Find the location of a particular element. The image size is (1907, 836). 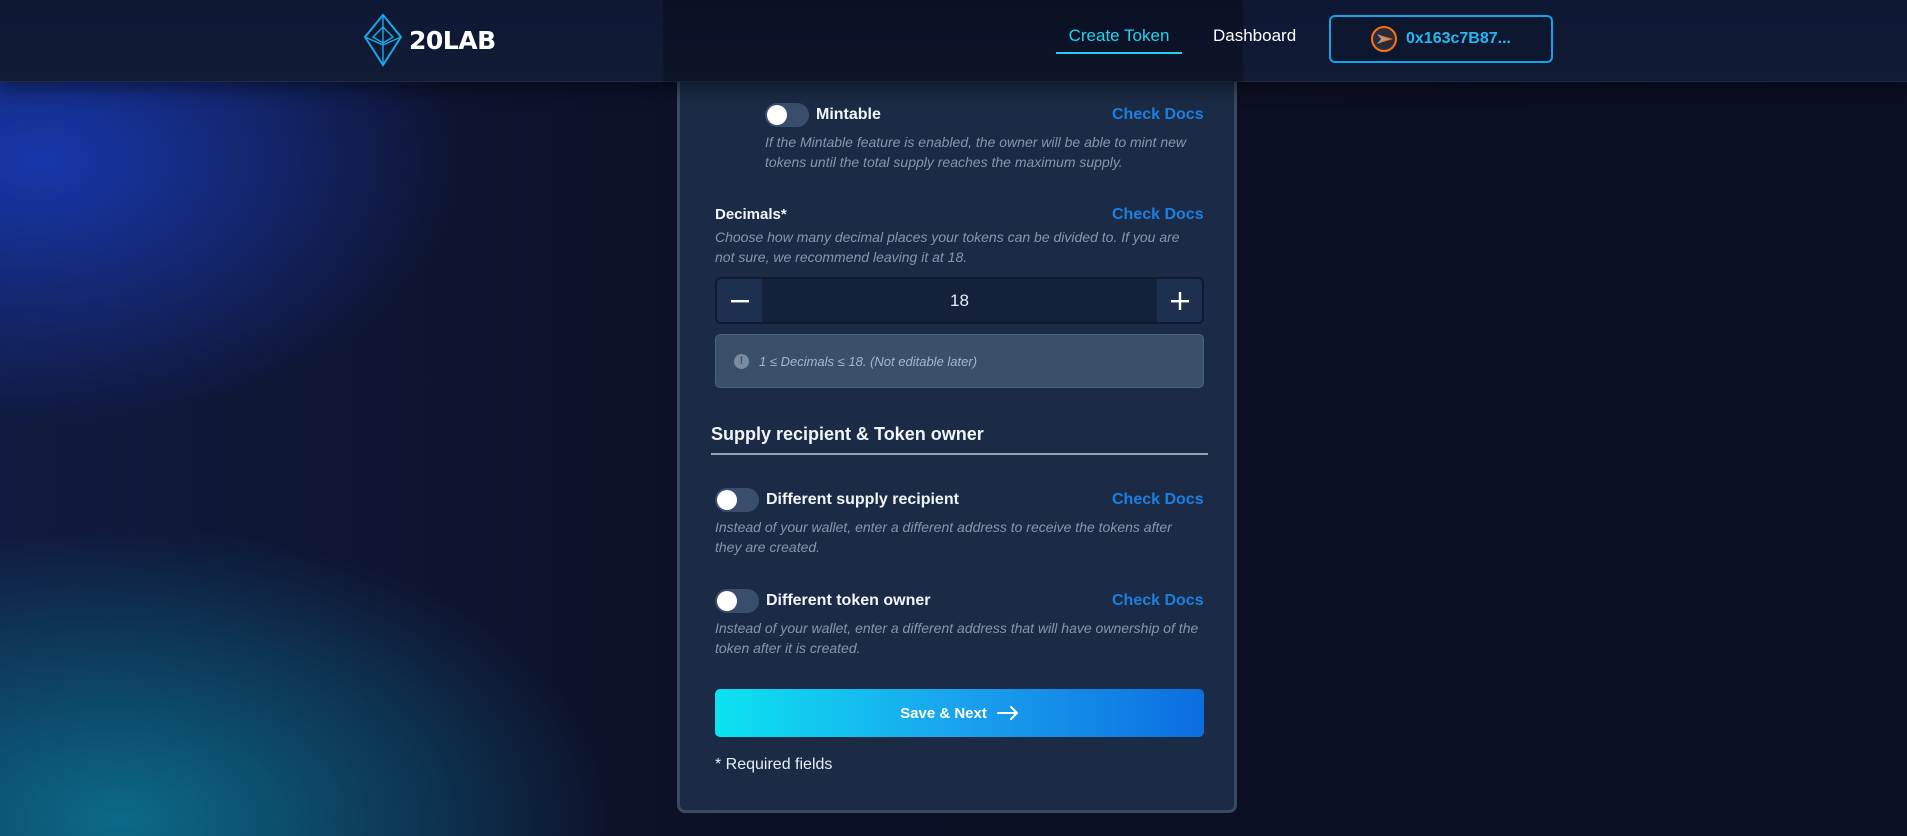

wallet-avatar-icon is located at coordinates (1384, 39).